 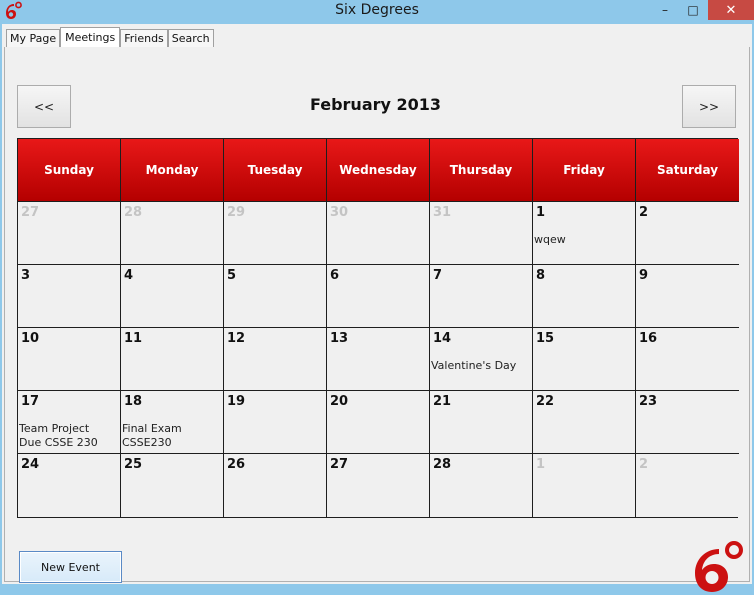 What do you see at coordinates (33, 38) in the screenshot?
I see `tab-my-page: My Page` at bounding box center [33, 38].